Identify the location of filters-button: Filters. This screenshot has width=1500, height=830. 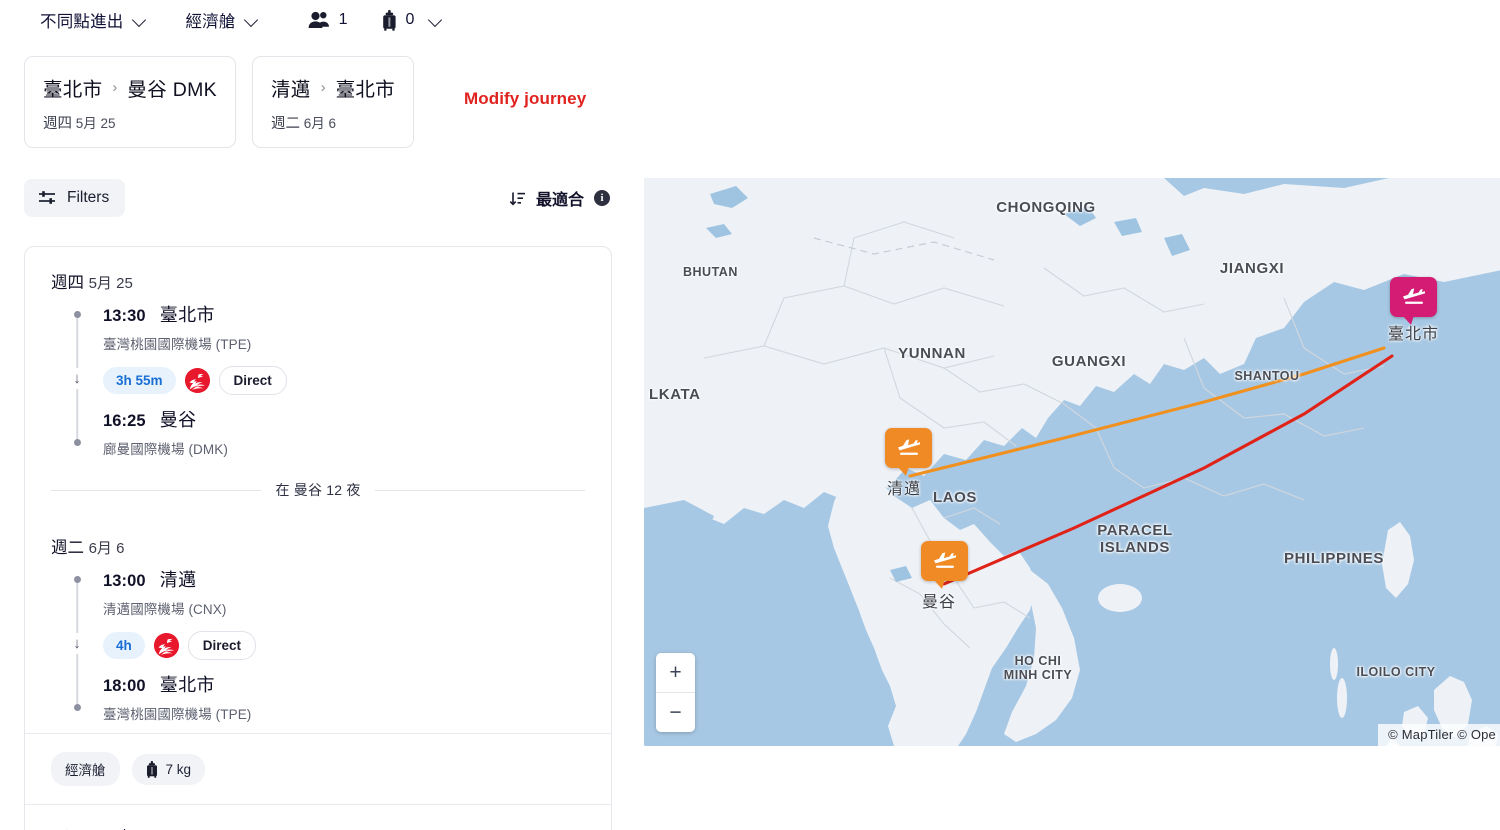
(75, 198).